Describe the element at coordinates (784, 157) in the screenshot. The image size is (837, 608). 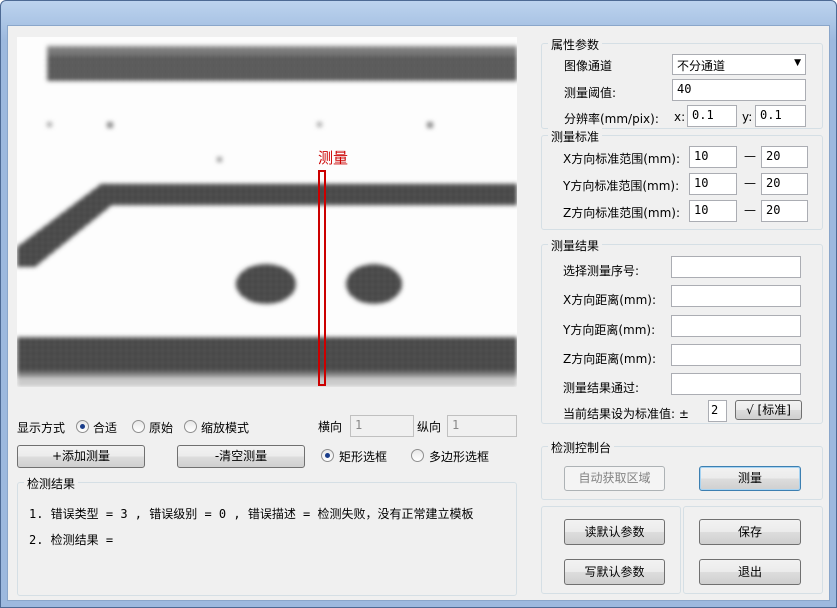
I see `std-x-max-input: 20` at that location.